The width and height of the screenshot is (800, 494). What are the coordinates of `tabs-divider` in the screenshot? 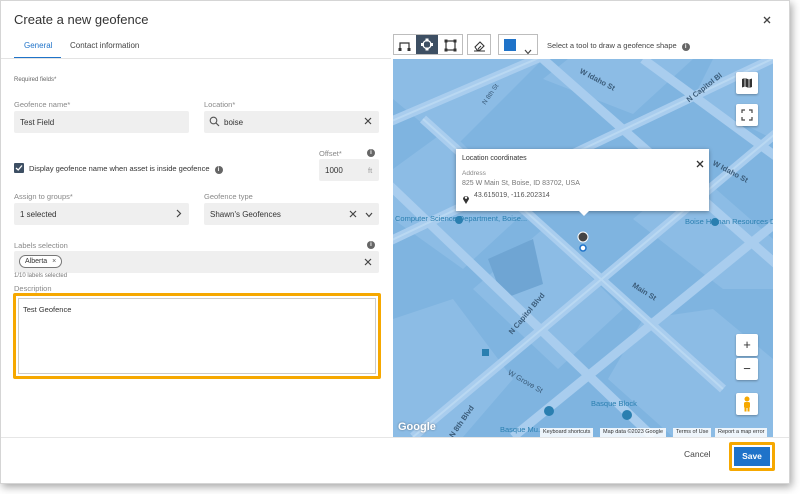 It's located at (196, 58).